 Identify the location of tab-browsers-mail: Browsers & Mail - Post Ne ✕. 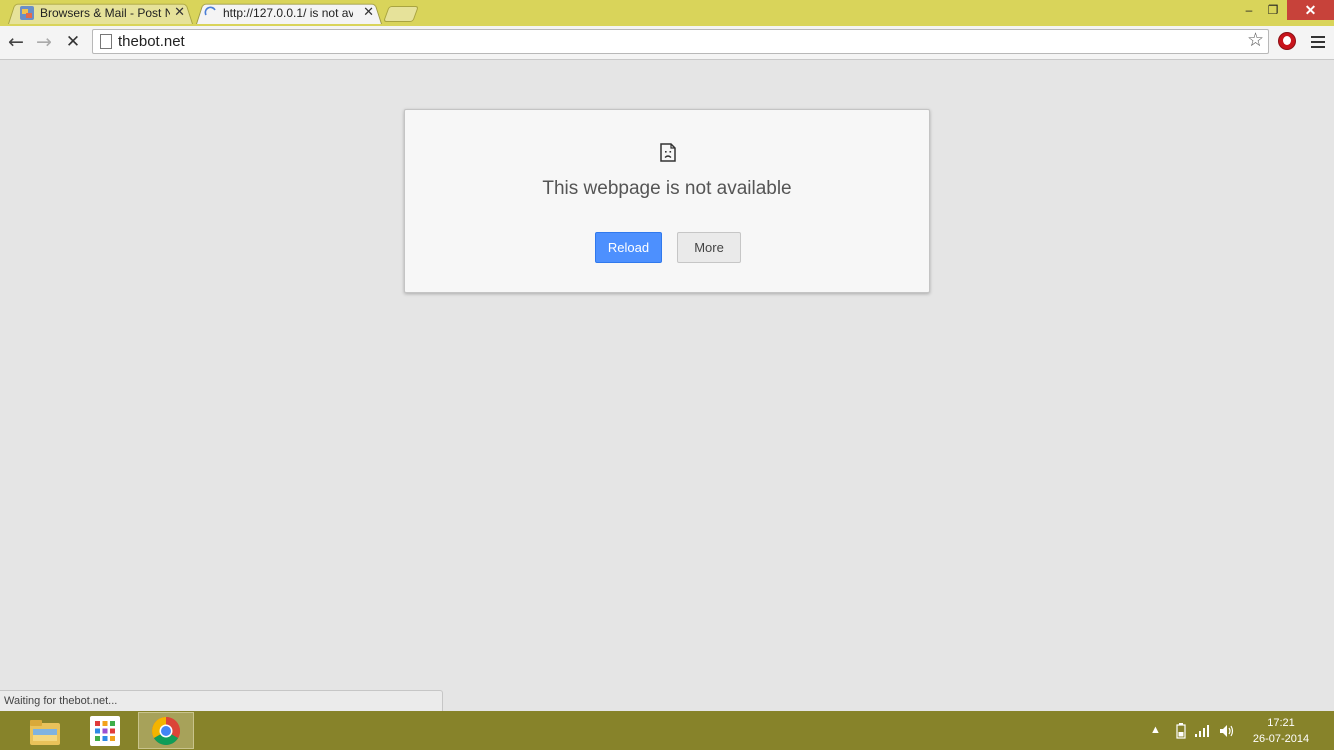
(100, 13).